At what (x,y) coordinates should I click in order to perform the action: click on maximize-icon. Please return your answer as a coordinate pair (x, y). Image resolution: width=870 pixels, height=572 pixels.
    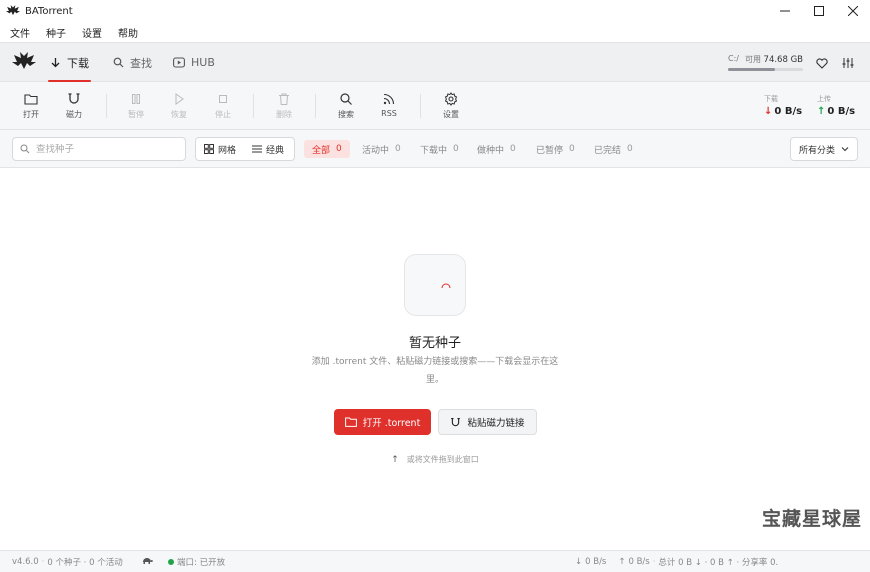
    Looking at the image, I should click on (819, 11).